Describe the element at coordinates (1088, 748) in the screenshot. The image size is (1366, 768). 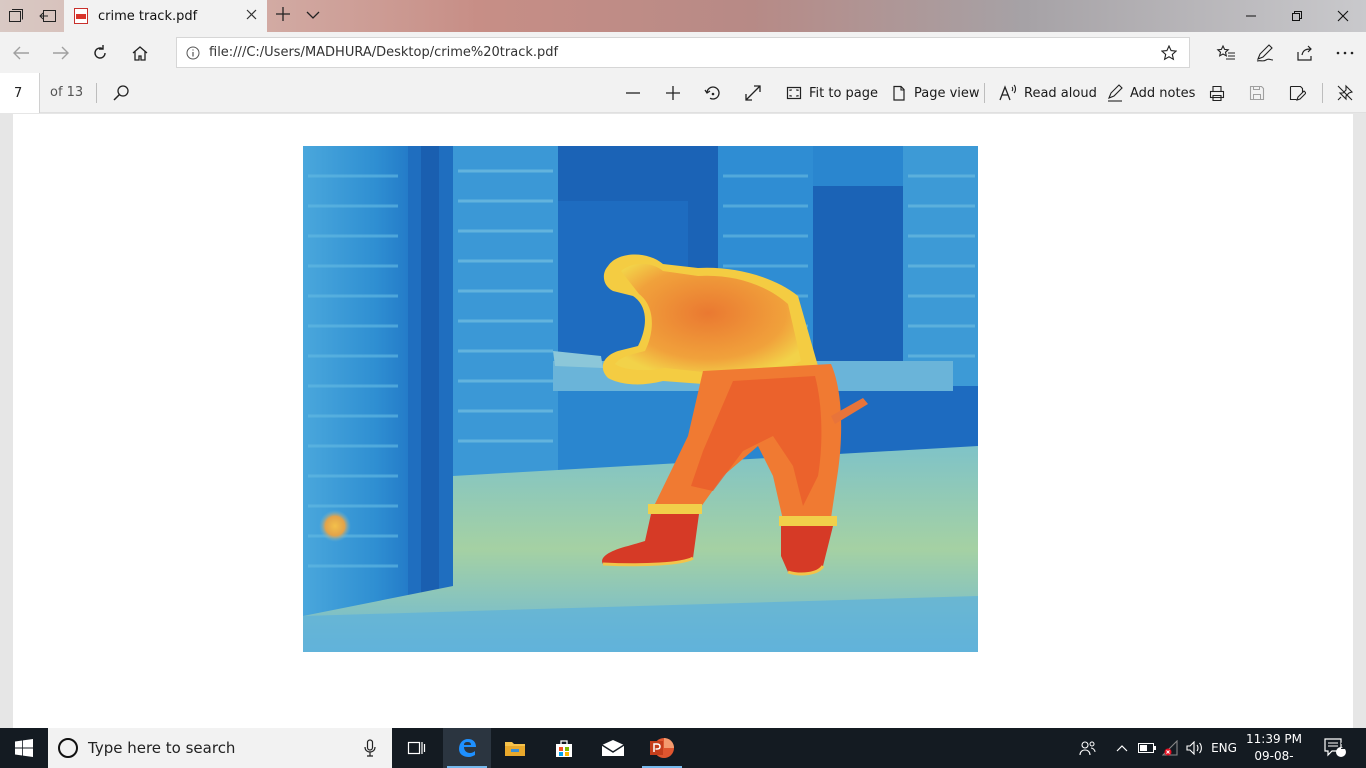
I see `people-icon` at that location.